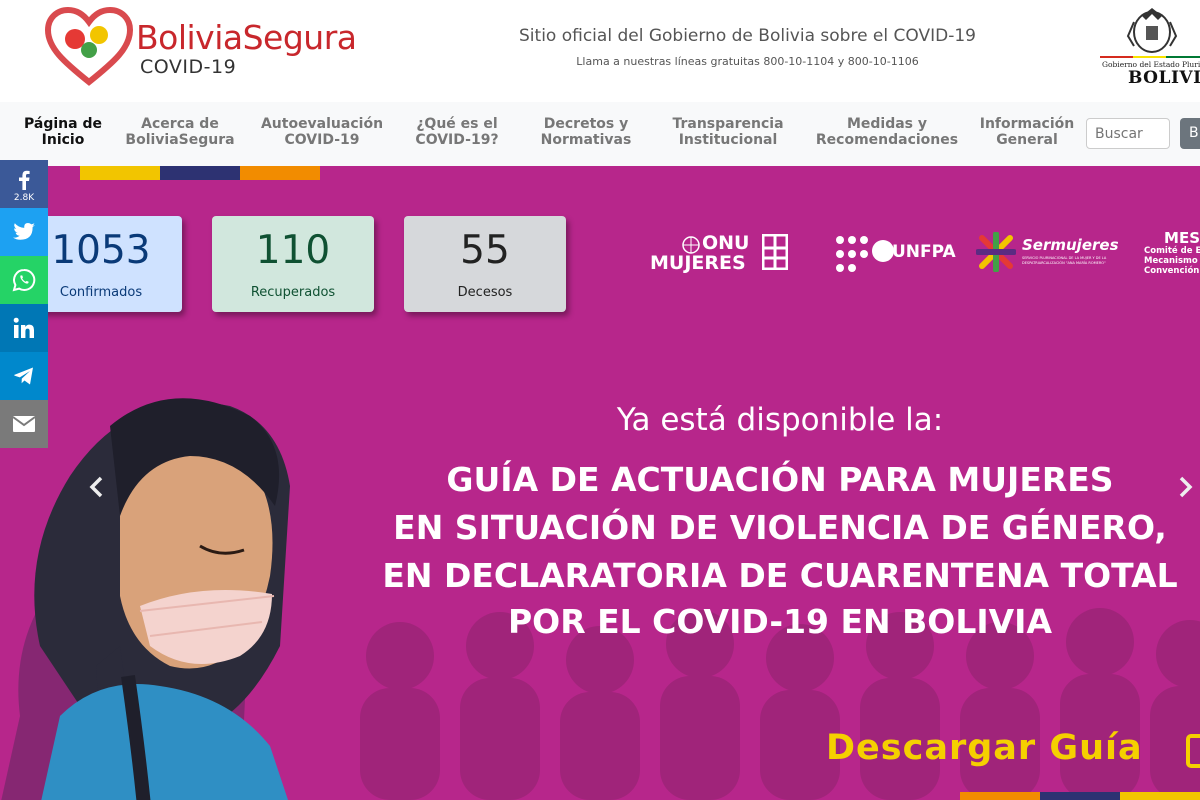 The height and width of the screenshot is (800, 1200). I want to click on nav-item-what-is-covid: ¿Qué es el COVID-19?, so click(457, 132).